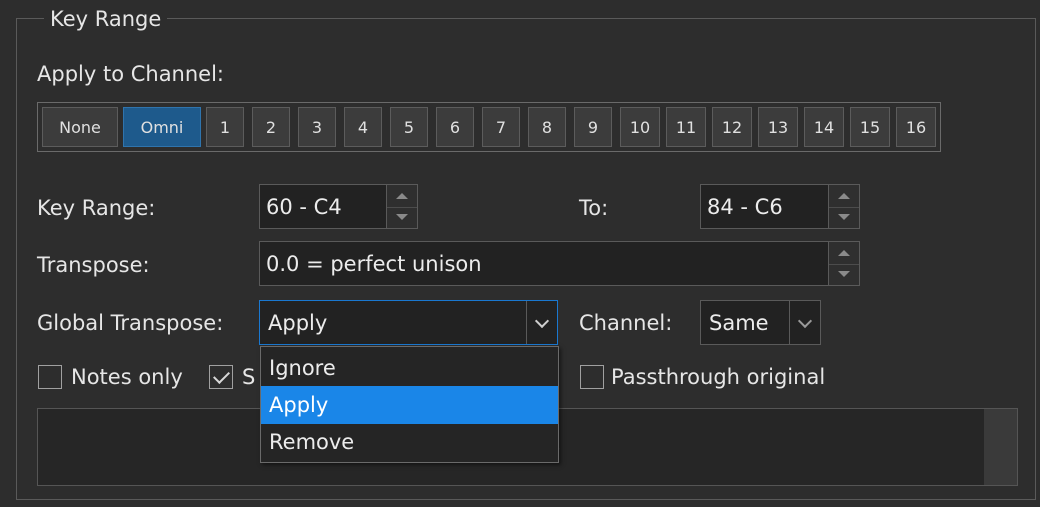  What do you see at coordinates (93, 265) in the screenshot?
I see `transpose-label: Transpose:` at bounding box center [93, 265].